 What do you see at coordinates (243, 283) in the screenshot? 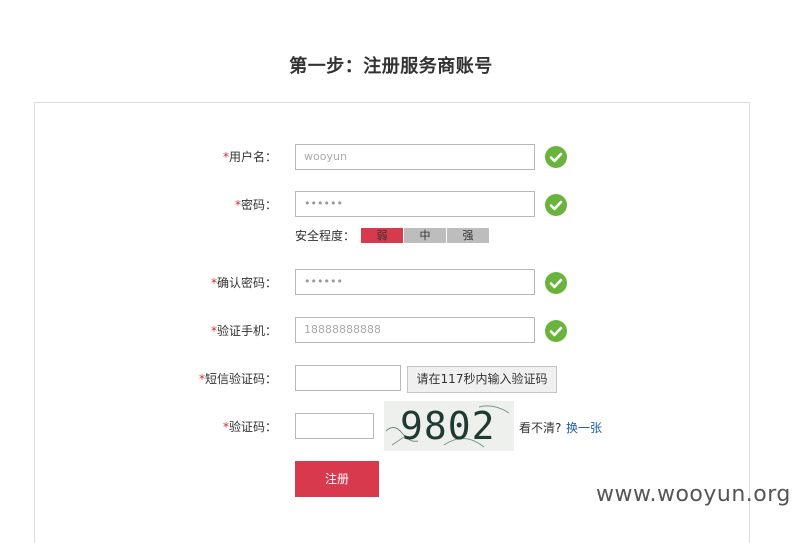
I see `confirm-password-label: *确认密码：` at bounding box center [243, 283].